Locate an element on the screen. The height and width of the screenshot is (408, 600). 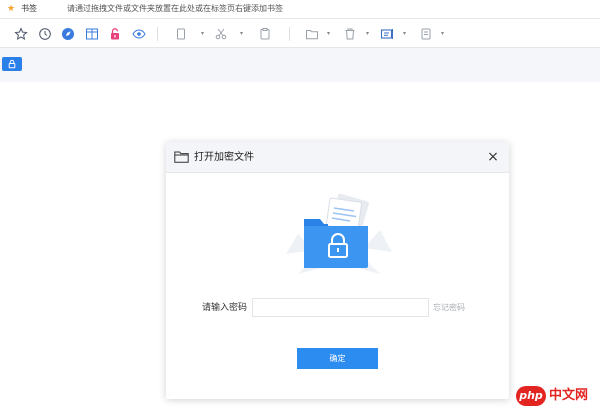
copy-icon is located at coordinates (181, 34).